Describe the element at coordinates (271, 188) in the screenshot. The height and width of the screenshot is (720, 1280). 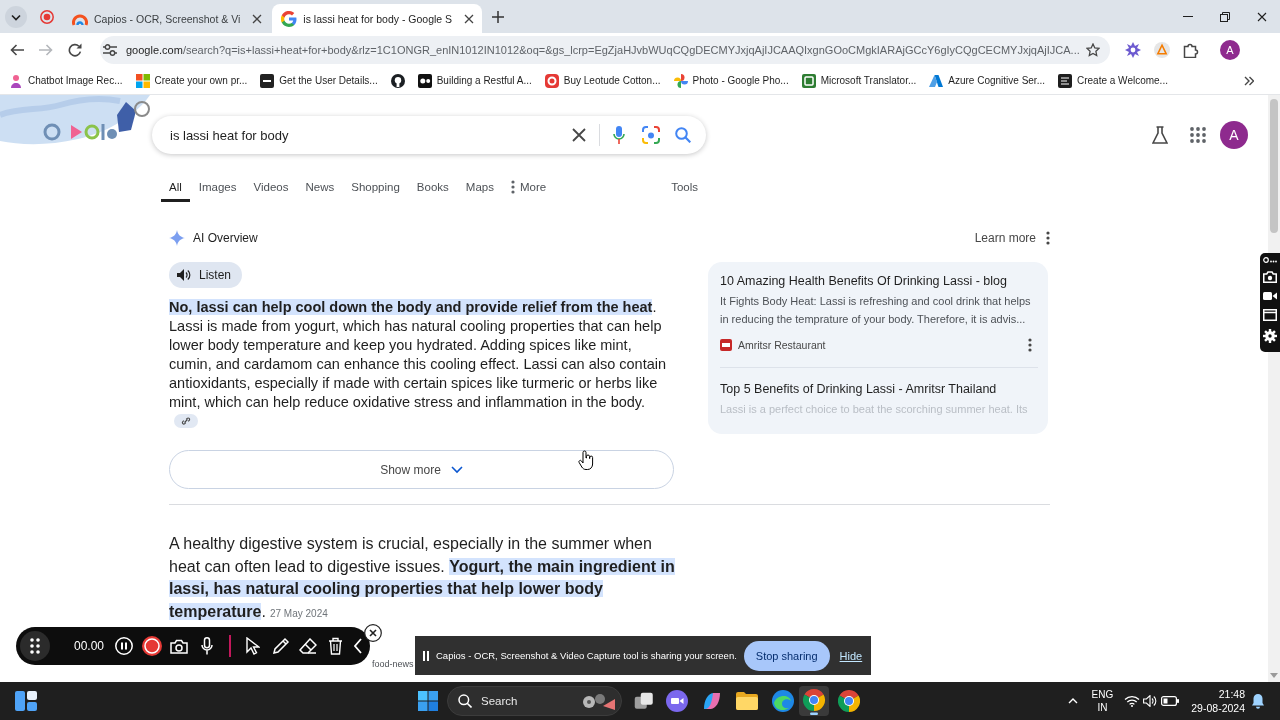
I see `nav-tab: Videos` at that location.